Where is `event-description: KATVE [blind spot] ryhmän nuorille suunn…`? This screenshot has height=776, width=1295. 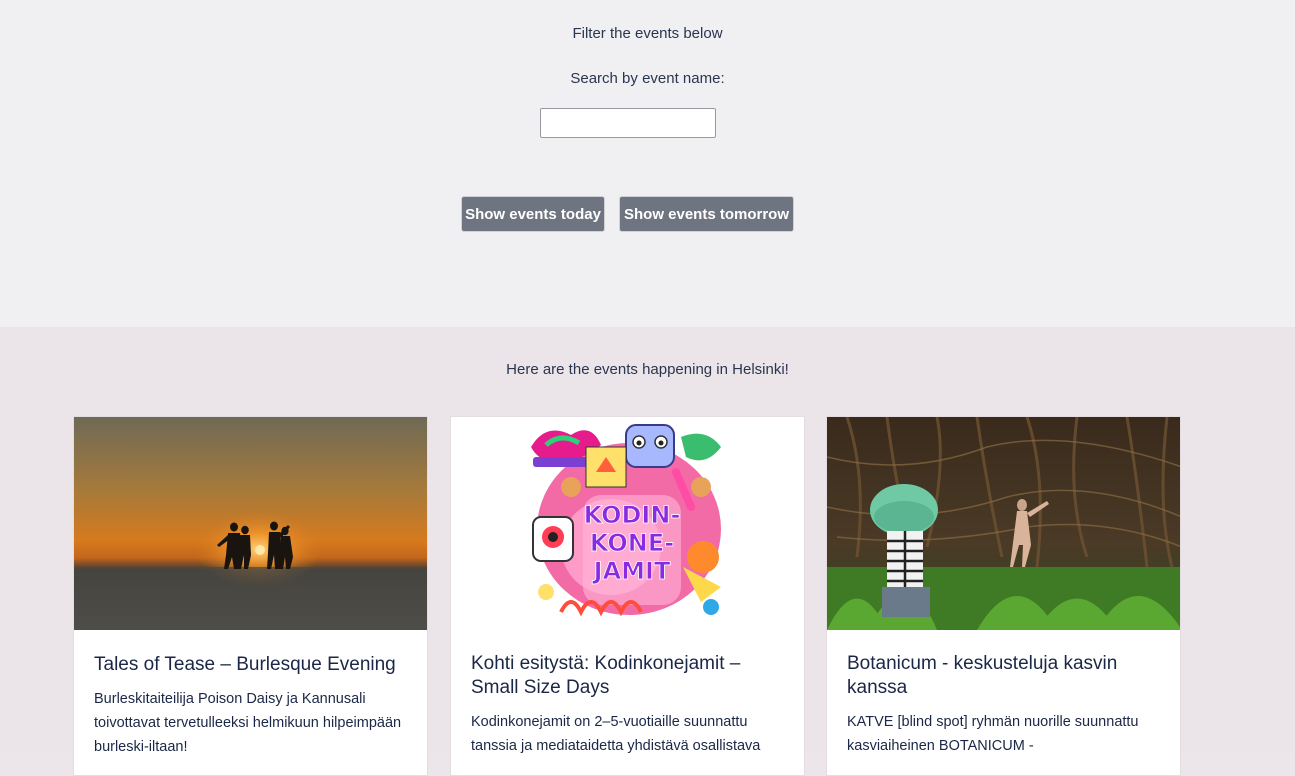
event-description: KATVE [blind spot] ryhmän nuorille suunn… is located at coordinates (993, 734).